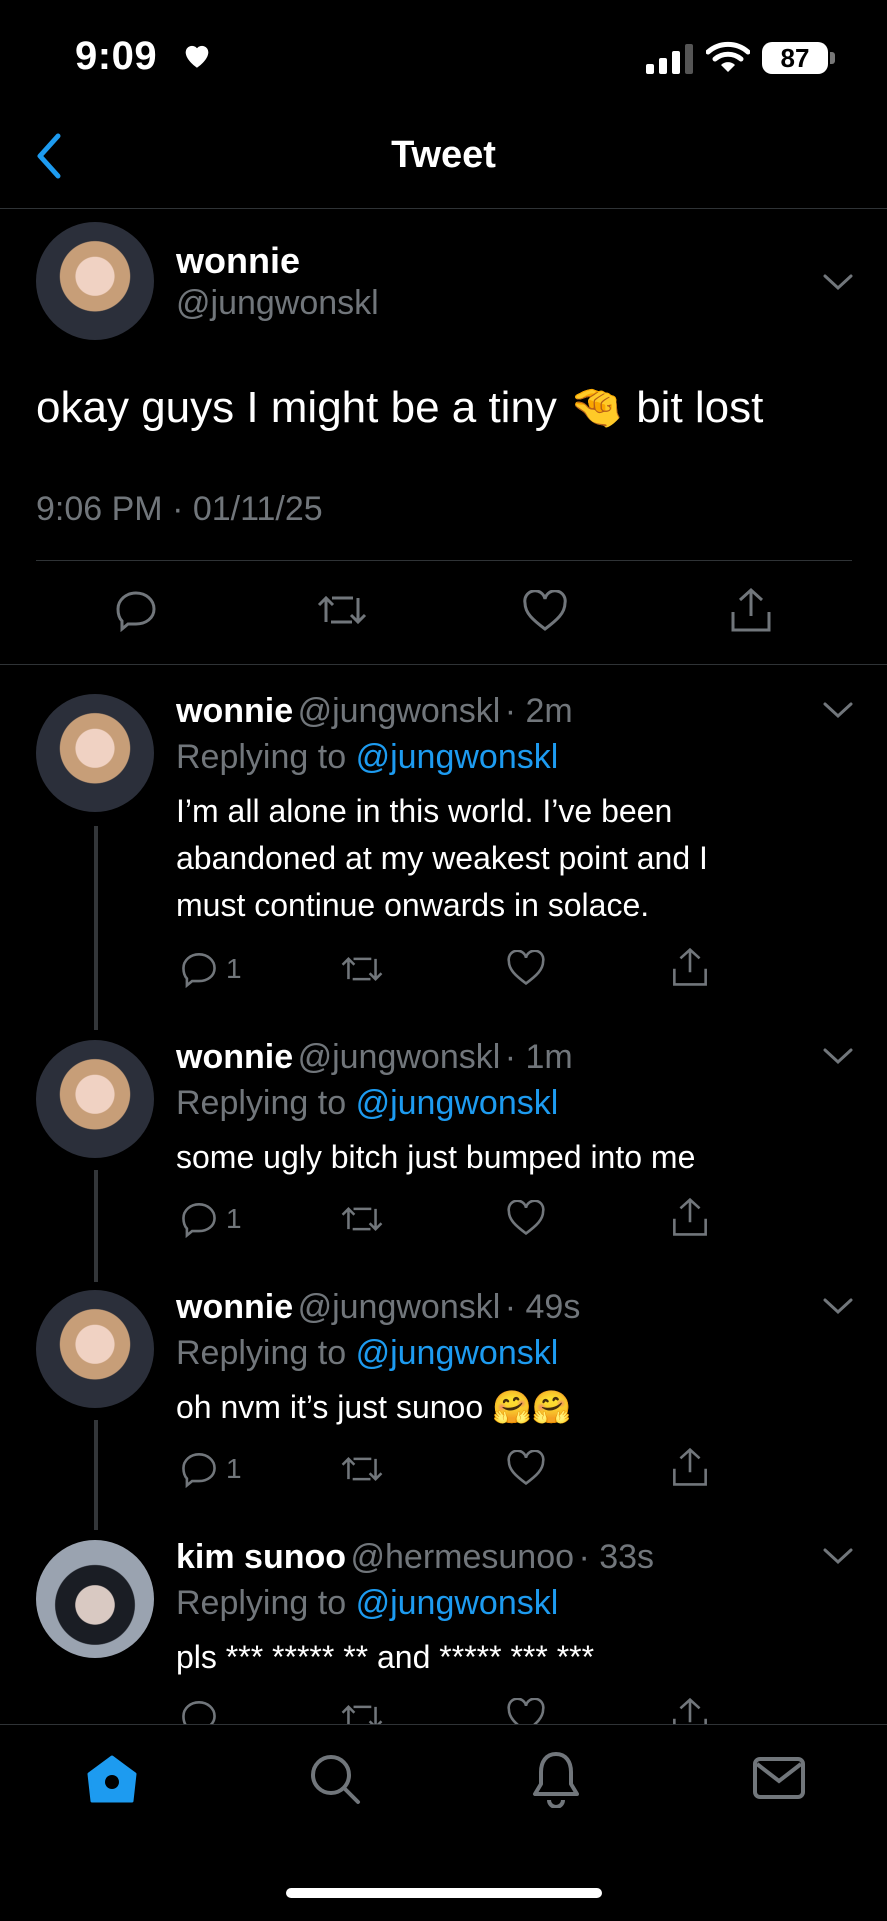  I want to click on battery-nub, so click(832, 58).